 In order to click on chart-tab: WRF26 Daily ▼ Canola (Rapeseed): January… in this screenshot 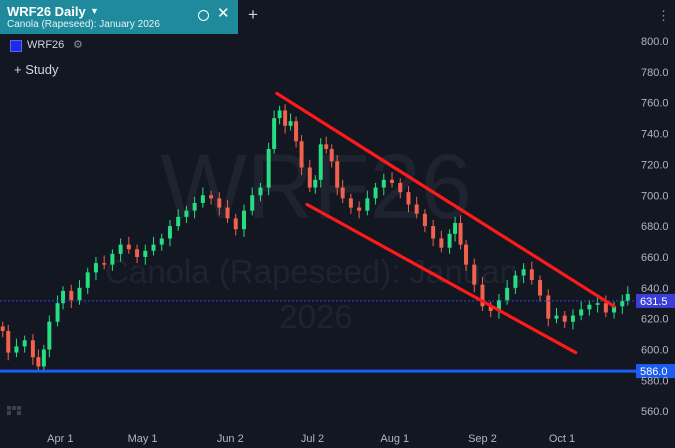, I will do `click(119, 17)`.